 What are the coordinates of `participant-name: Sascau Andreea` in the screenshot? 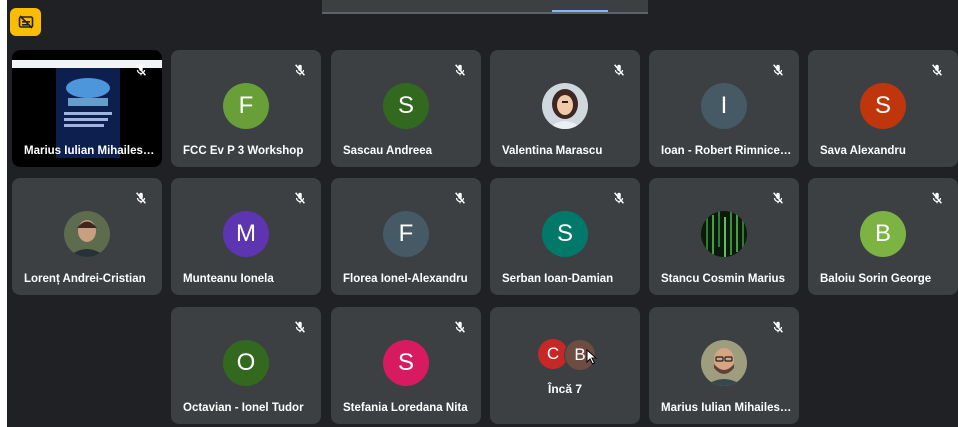 It's located at (388, 151).